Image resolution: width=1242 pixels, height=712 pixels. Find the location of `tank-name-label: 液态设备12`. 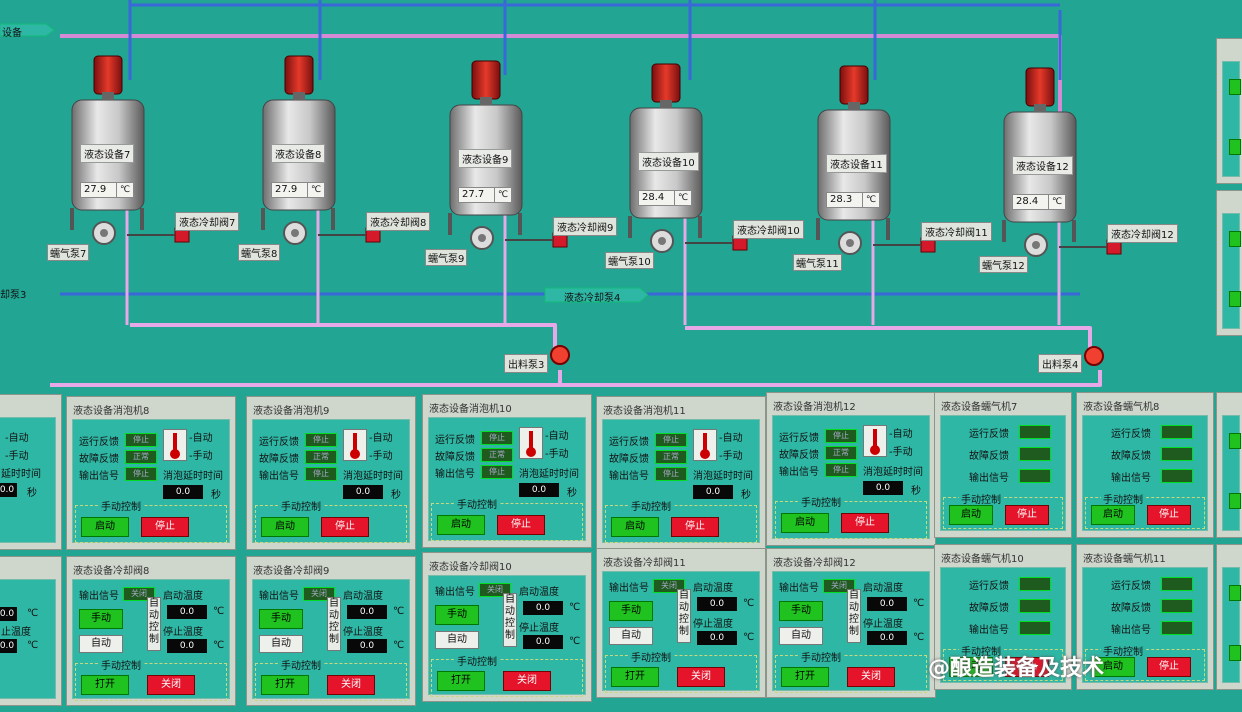

tank-name-label: 液态设备12 is located at coordinates (1042, 165).